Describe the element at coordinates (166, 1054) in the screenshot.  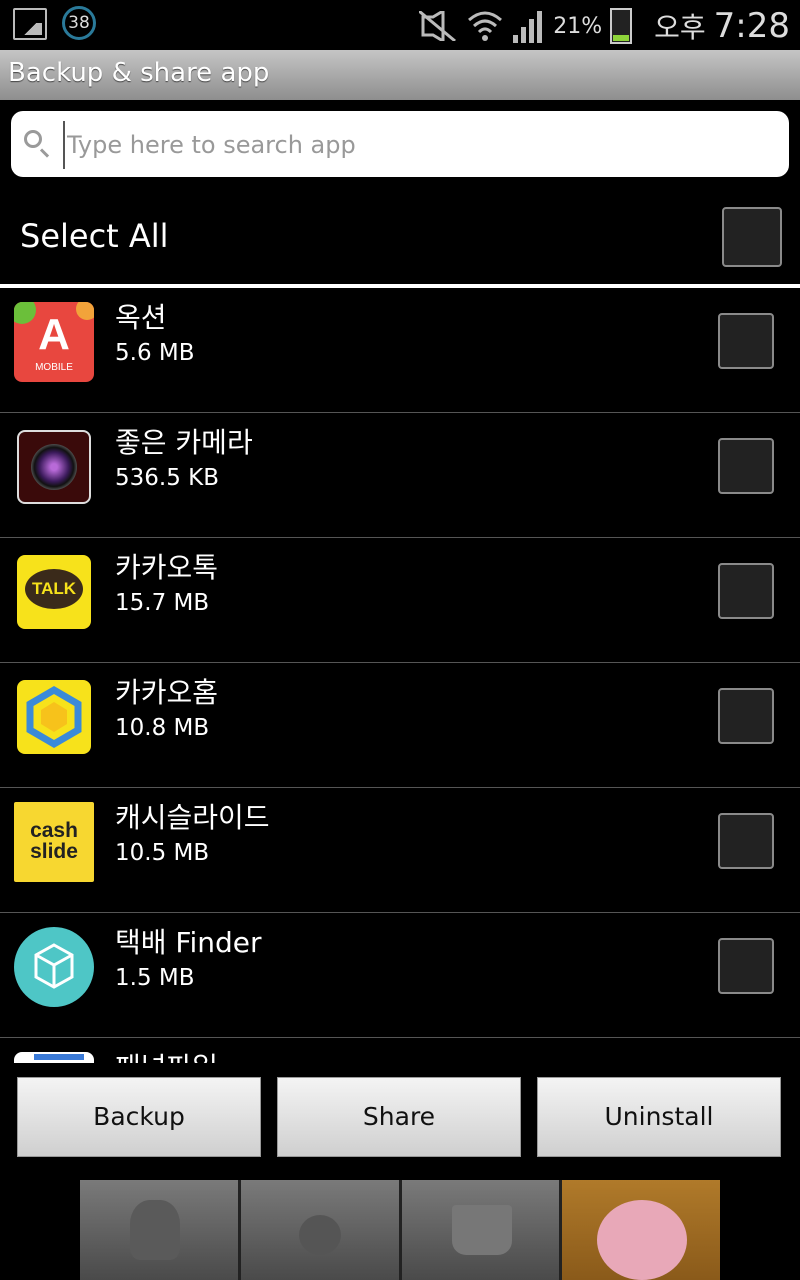
I see `app-name: 패널파일` at that location.